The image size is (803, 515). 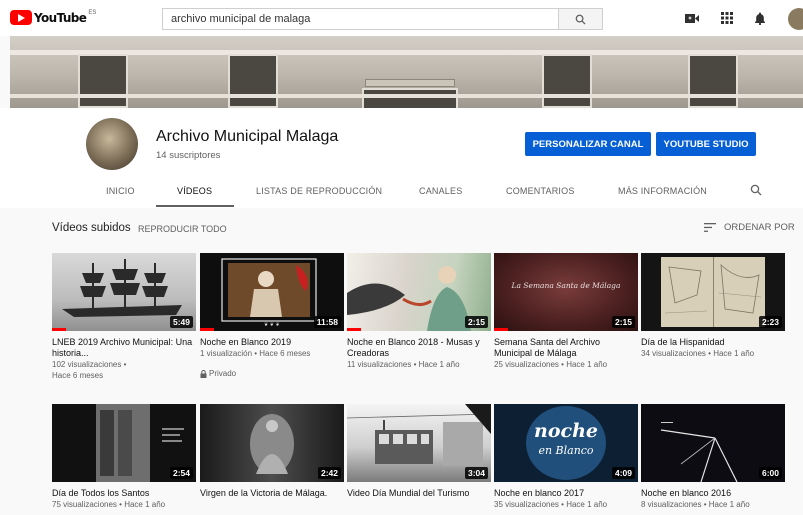 I want to click on tab-channels: CANALES, so click(x=440, y=191).